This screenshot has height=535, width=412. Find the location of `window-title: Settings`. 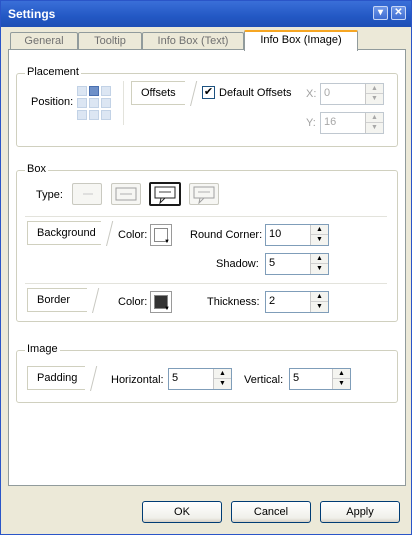

window-title: Settings is located at coordinates (32, 14).